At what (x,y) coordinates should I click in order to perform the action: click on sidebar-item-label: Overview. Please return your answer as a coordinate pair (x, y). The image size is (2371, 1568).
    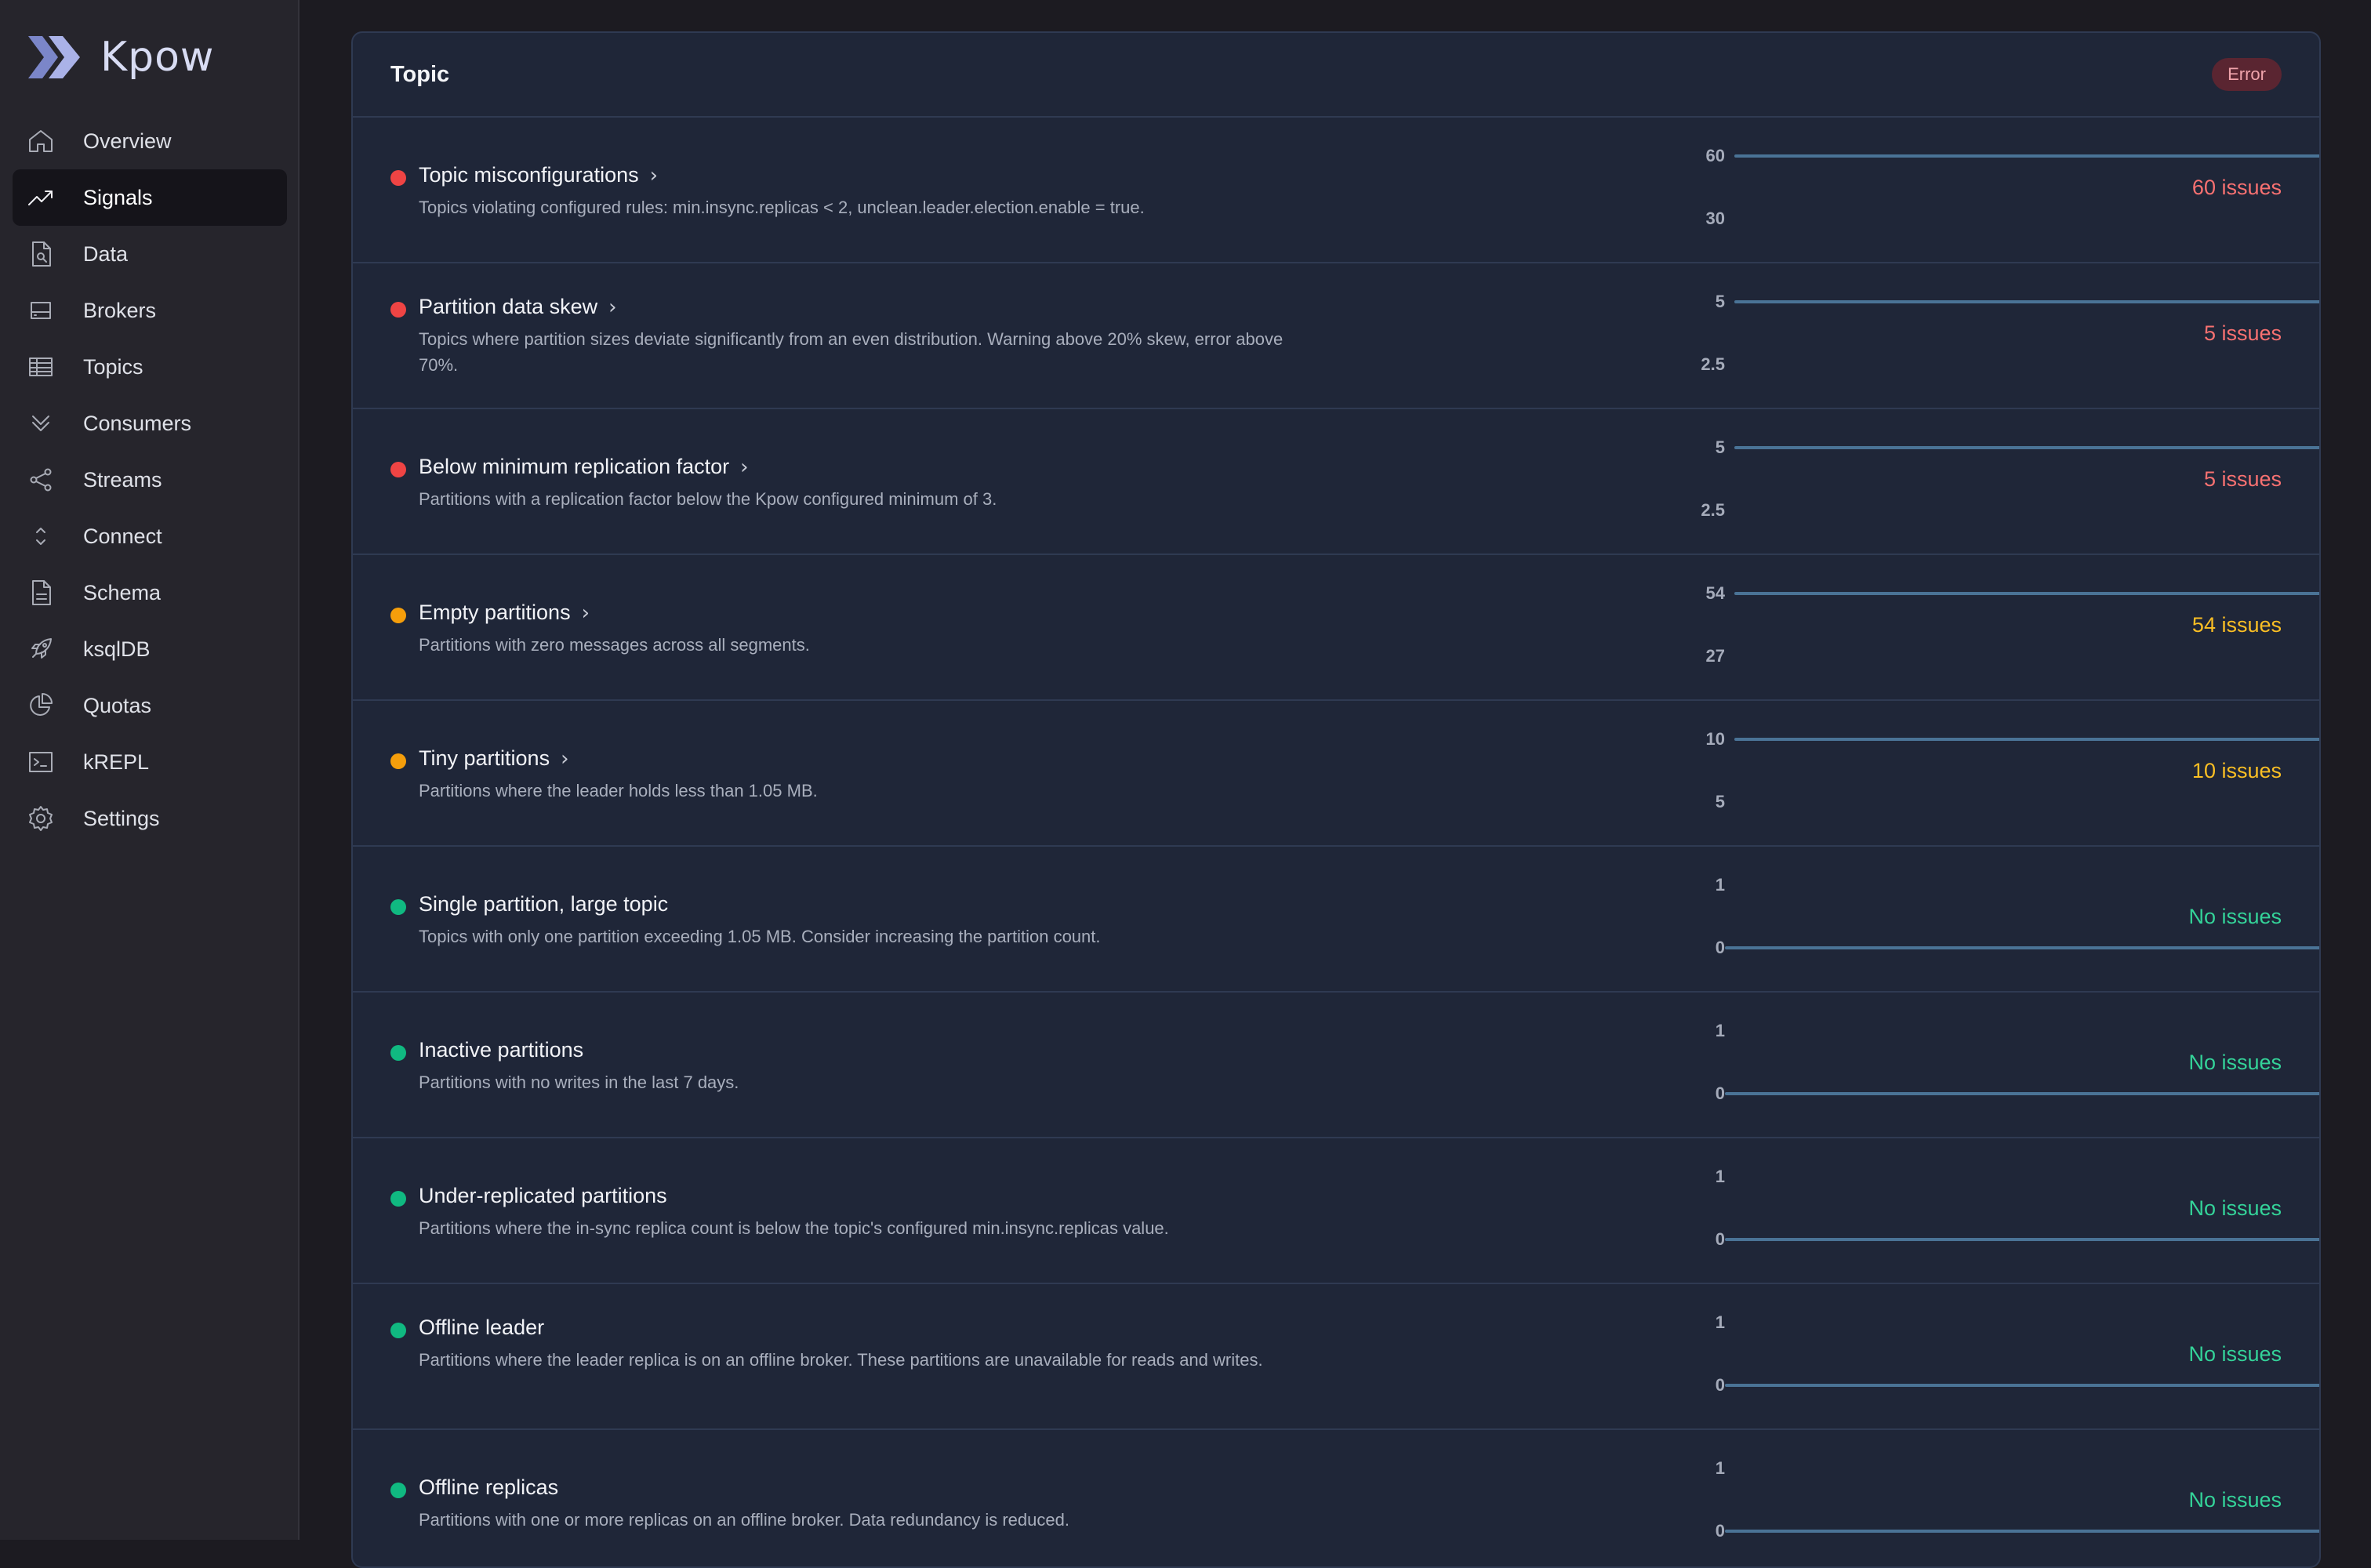
    Looking at the image, I should click on (127, 141).